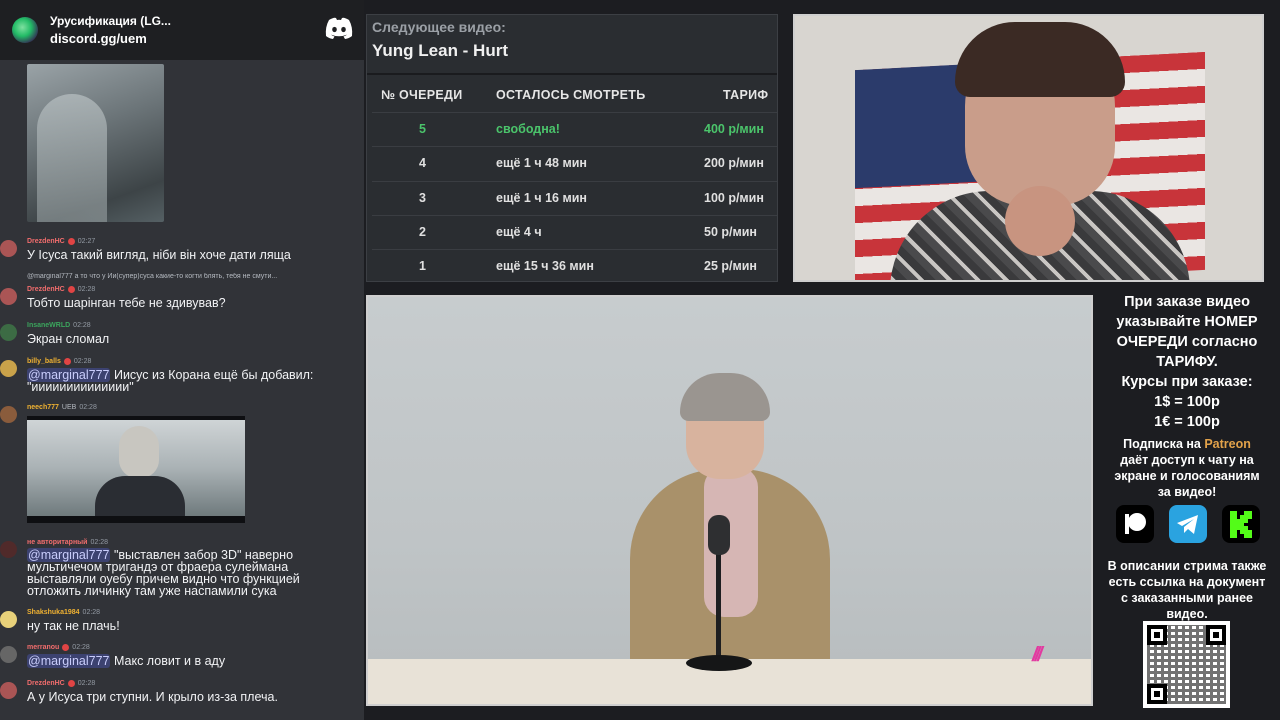 This screenshot has height=720, width=1280. What do you see at coordinates (73, 626) in the screenshot?
I see `message-text: ну так не плачь!` at bounding box center [73, 626].